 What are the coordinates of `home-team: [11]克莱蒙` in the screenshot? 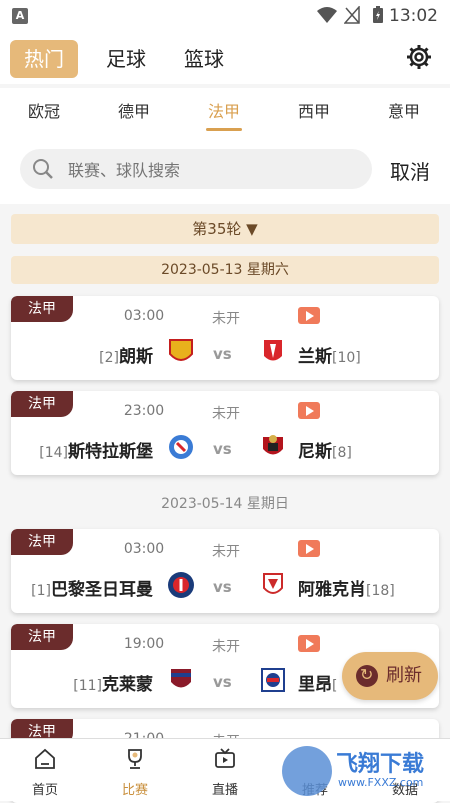 It's located at (113, 682).